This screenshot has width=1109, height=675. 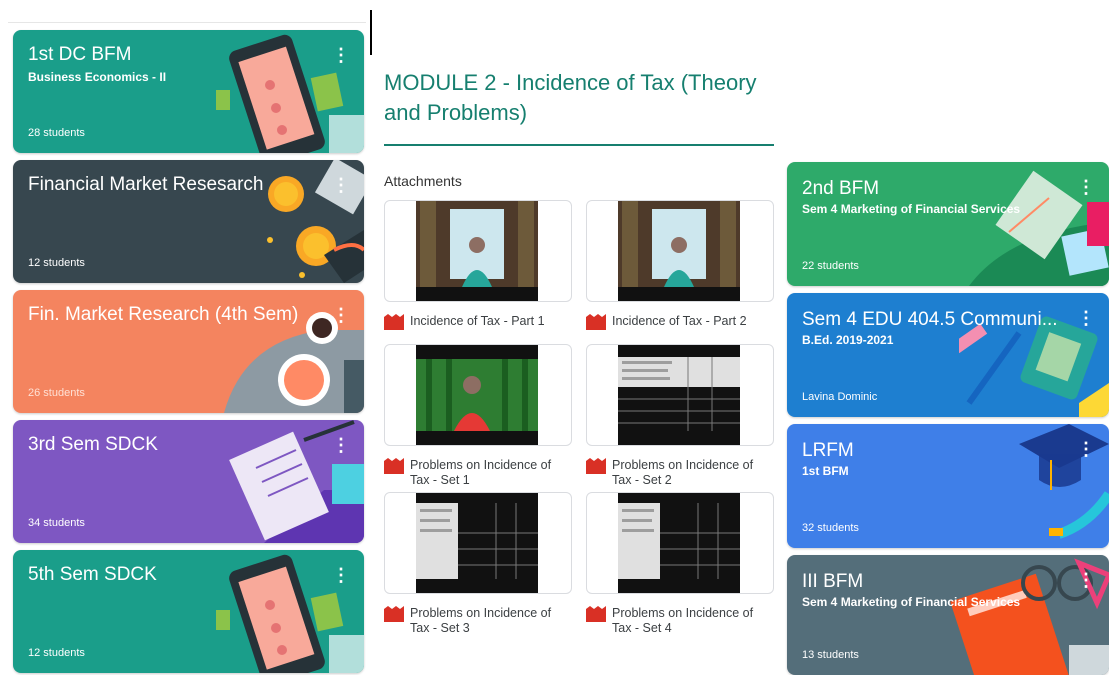 What do you see at coordinates (188, 611) in the screenshot?
I see `class-card: 5th Sem SDCK 12 students ⋮` at bounding box center [188, 611].